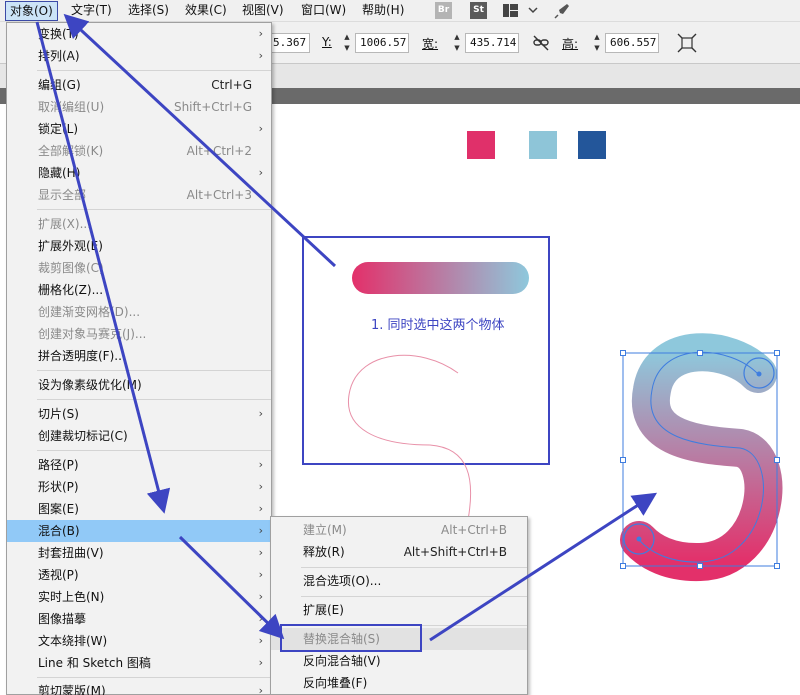 The height and width of the screenshot is (695, 800). What do you see at coordinates (139, 531) in the screenshot?
I see `menu-item-blend: 混合(B) ›` at bounding box center [139, 531].